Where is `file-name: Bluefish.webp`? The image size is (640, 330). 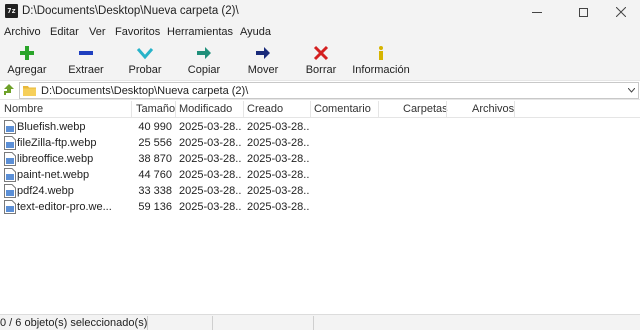 file-name: Bluefish.webp is located at coordinates (51, 127).